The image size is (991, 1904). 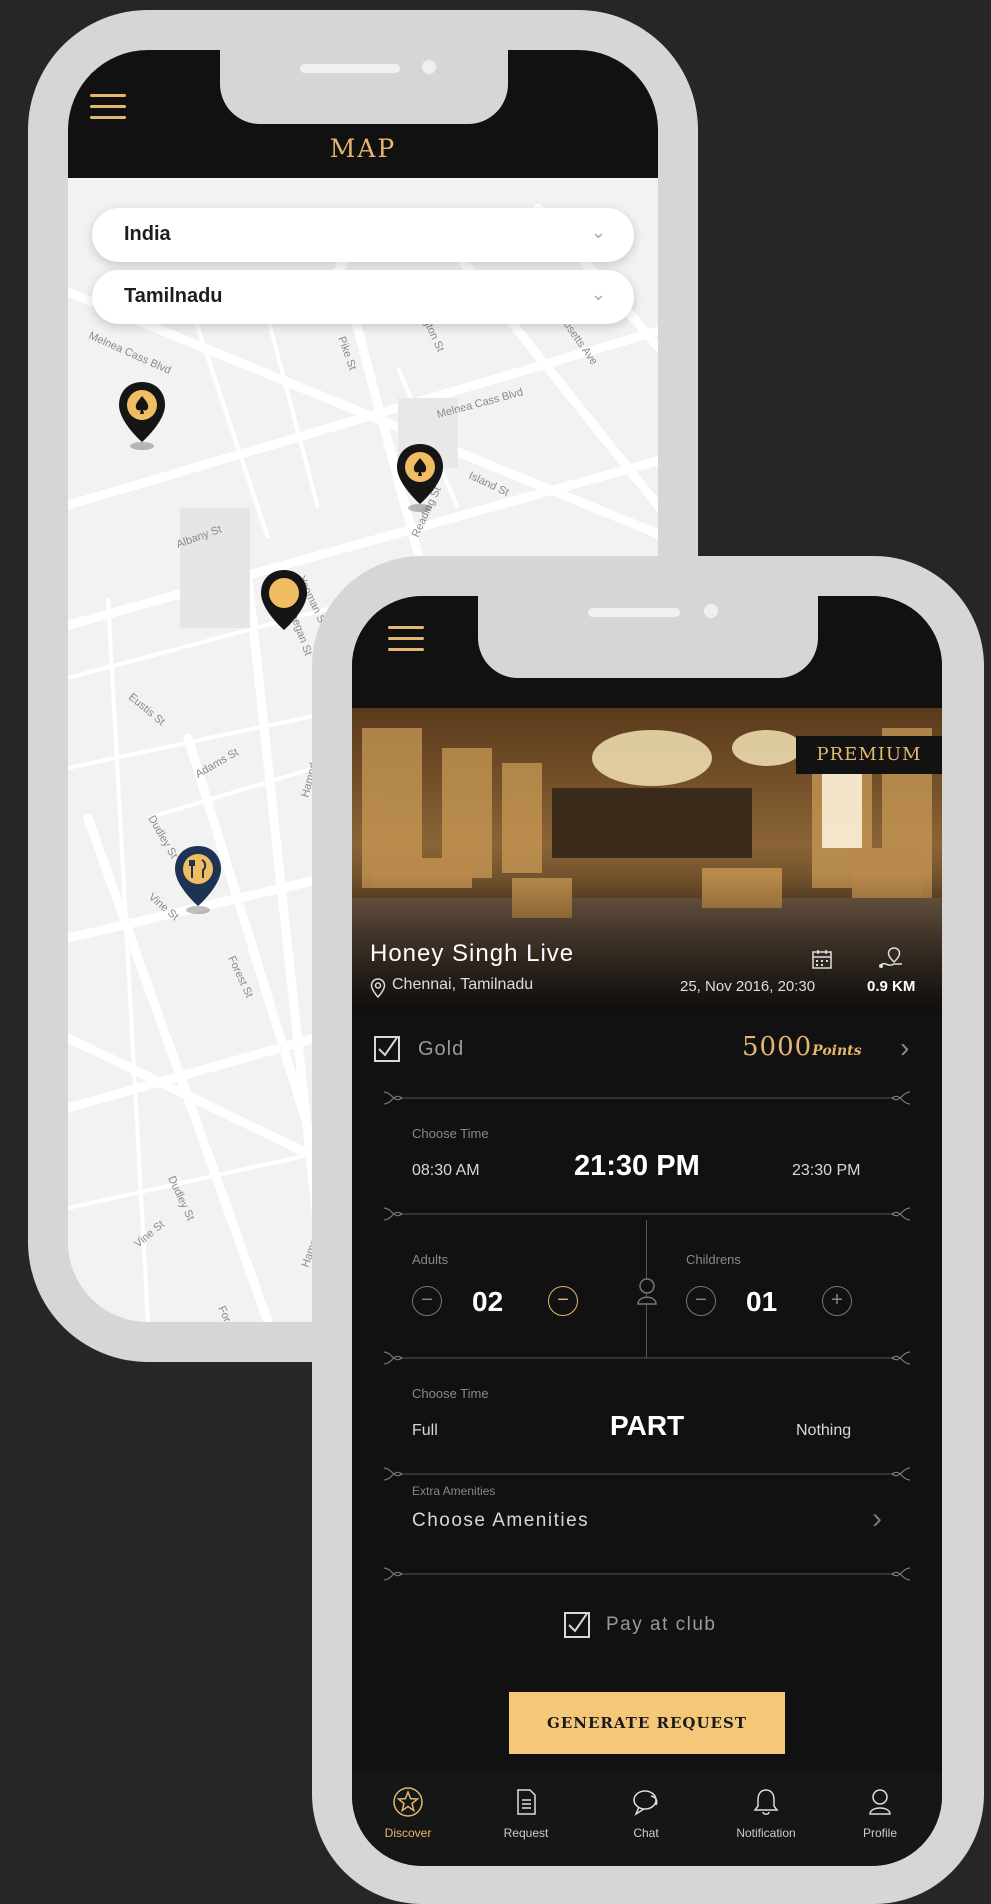 I want to click on pay-at-club-checkbox, so click(x=577, y=1624).